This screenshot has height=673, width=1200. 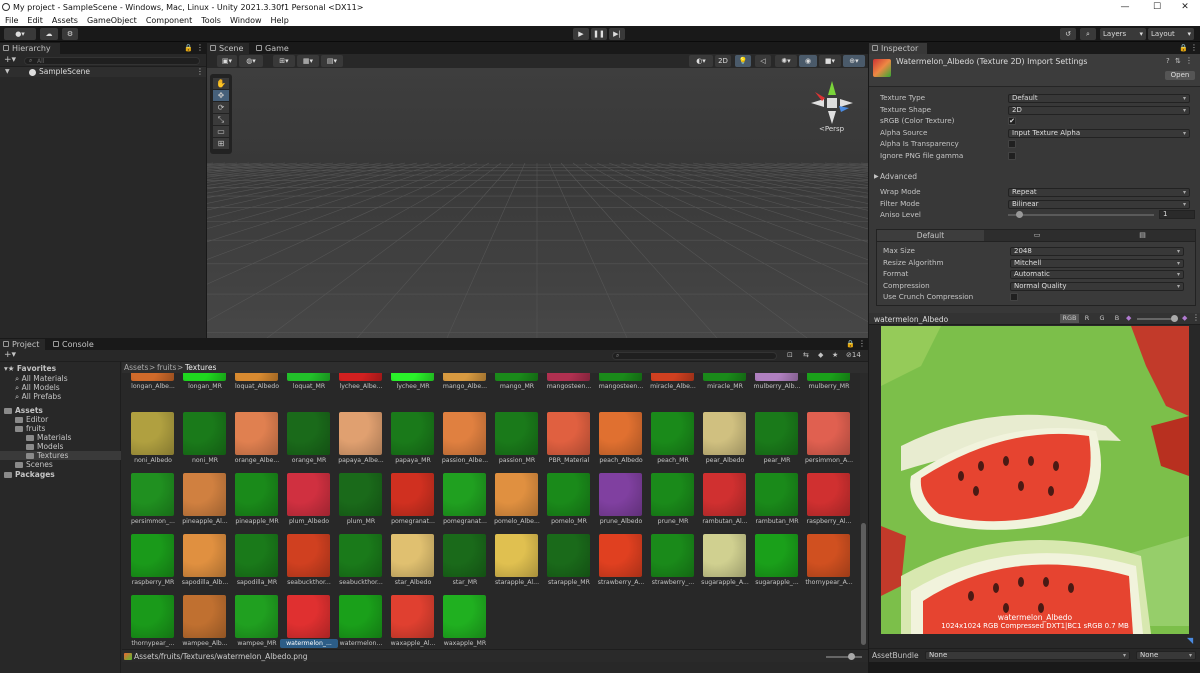 I want to click on tab-inspector: Inspector, so click(x=898, y=48).